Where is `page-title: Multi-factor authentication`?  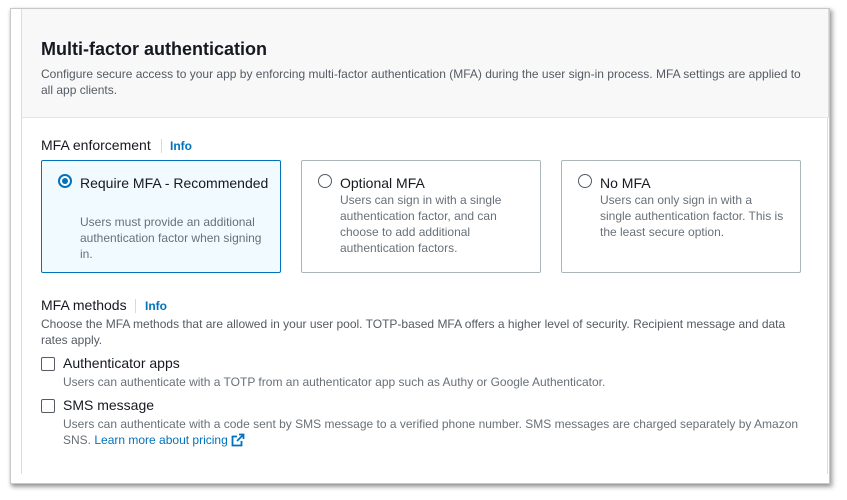
page-title: Multi-factor authentication is located at coordinates (154, 49).